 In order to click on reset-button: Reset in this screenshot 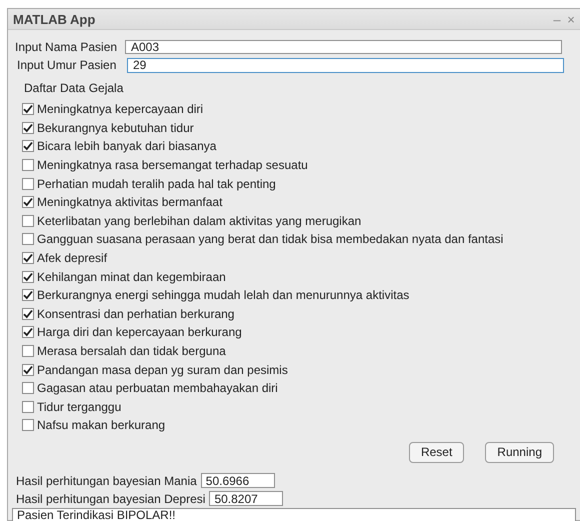, I will do `click(436, 452)`.